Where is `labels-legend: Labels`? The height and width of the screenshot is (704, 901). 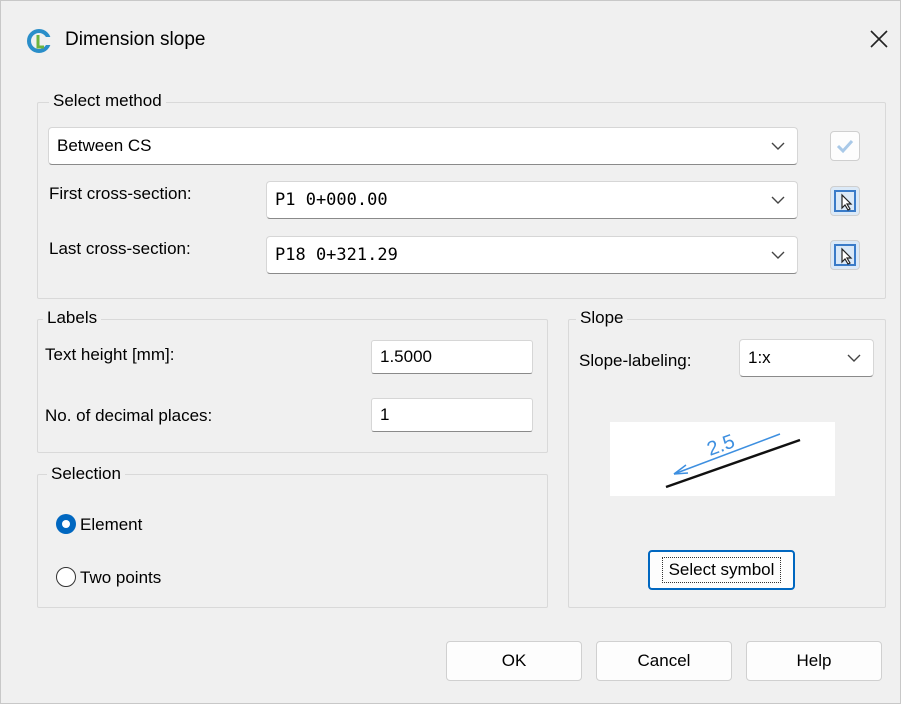
labels-legend: Labels is located at coordinates (72, 318).